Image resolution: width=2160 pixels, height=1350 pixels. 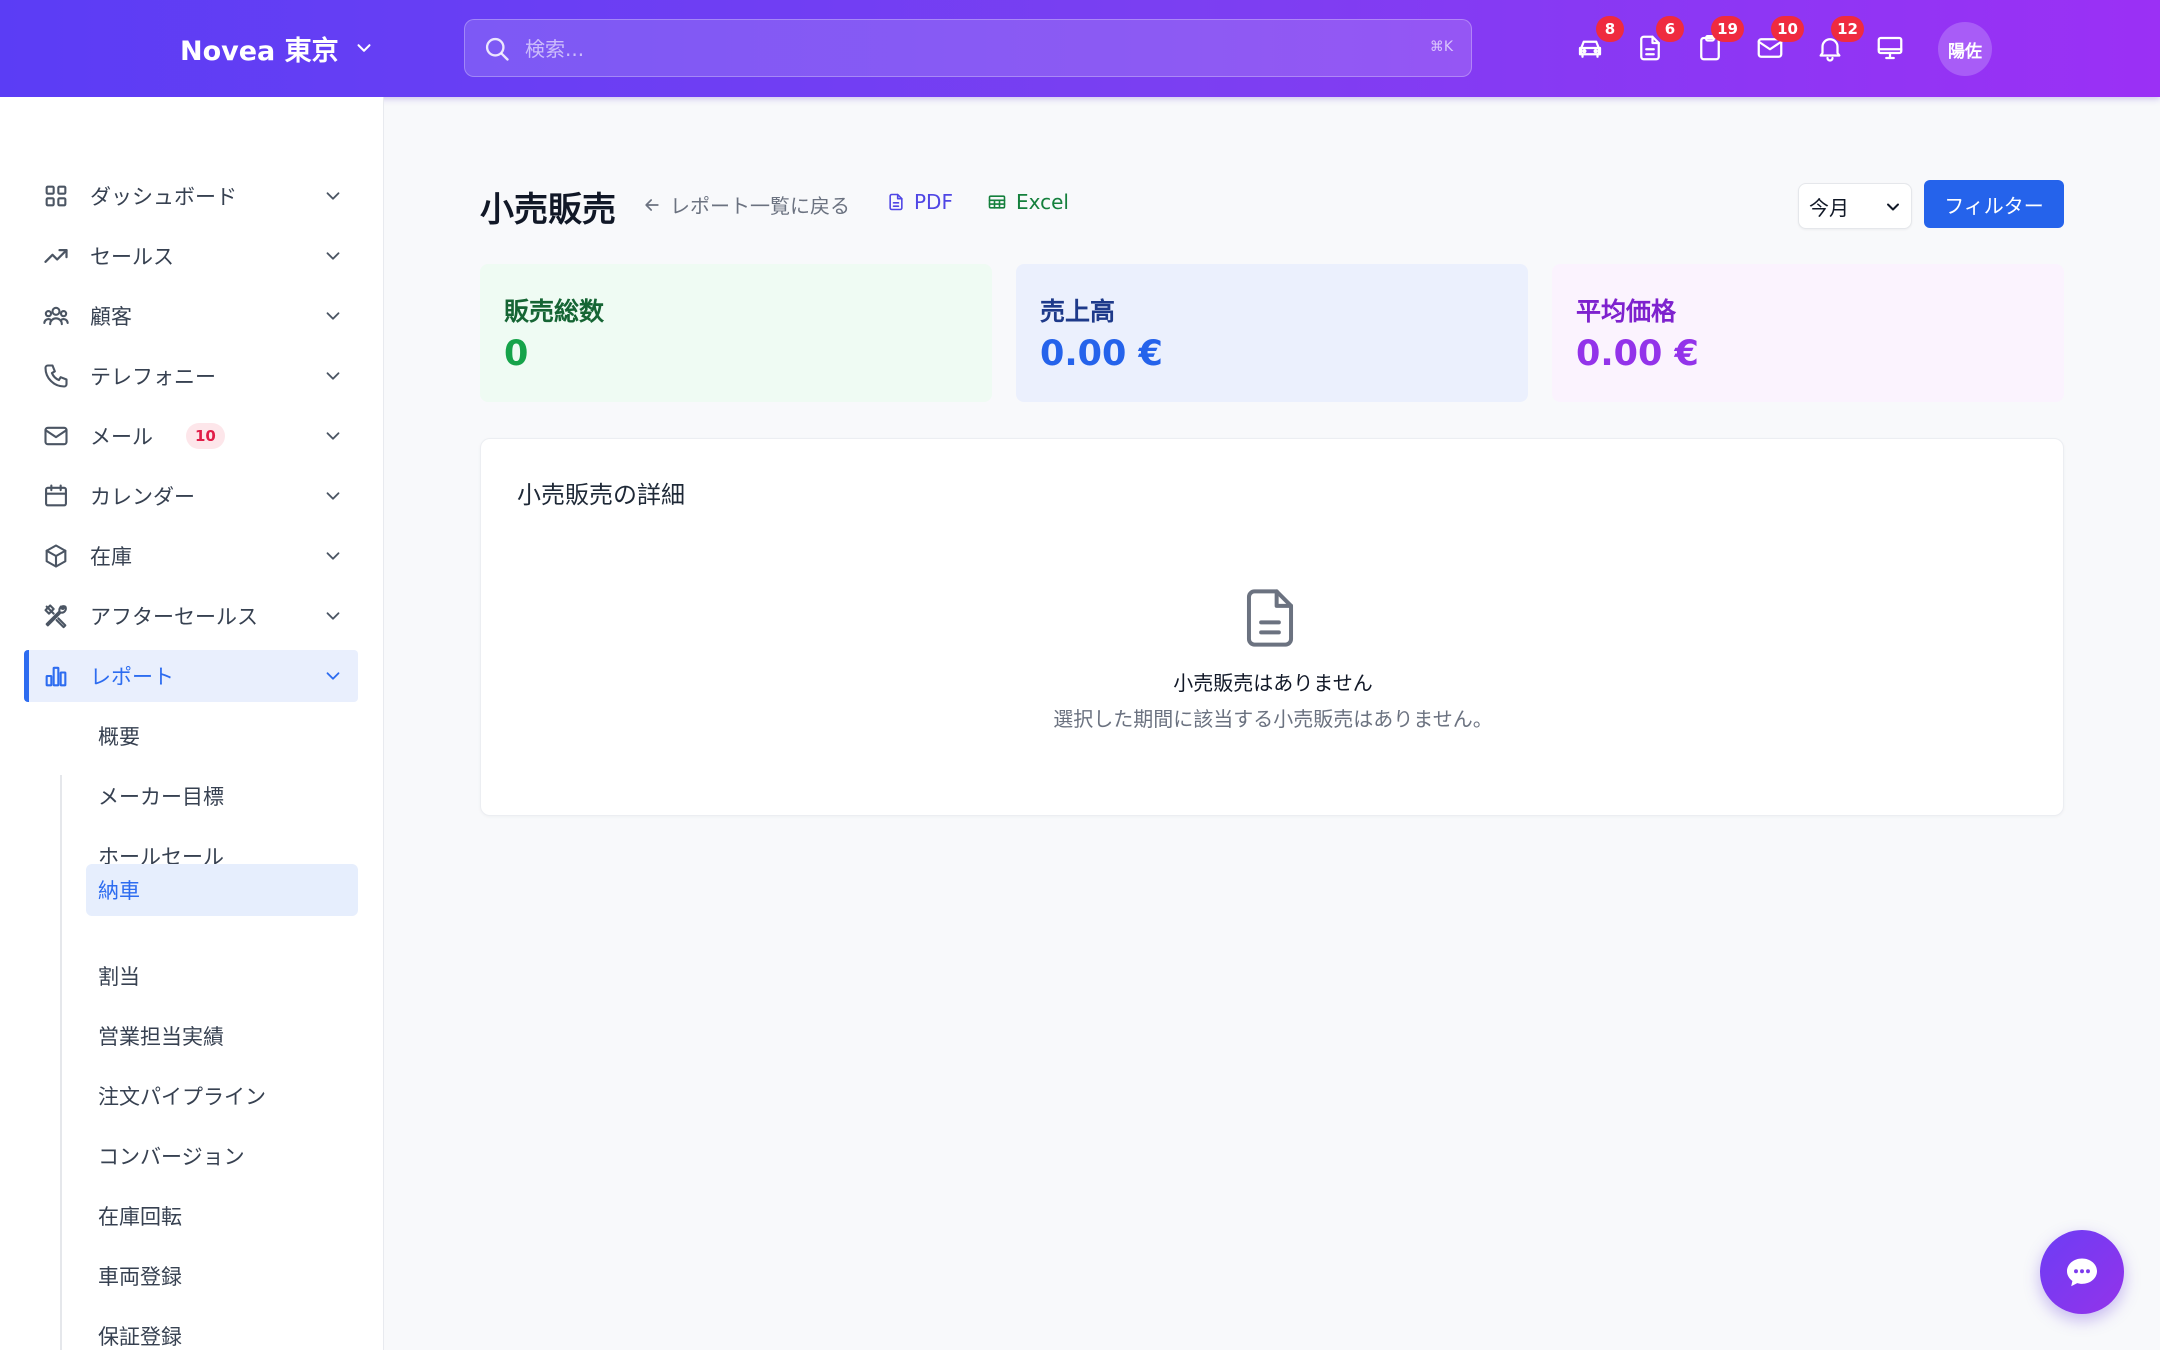 What do you see at coordinates (132, 677) in the screenshot?
I see `sidebar-item-label: レポート` at bounding box center [132, 677].